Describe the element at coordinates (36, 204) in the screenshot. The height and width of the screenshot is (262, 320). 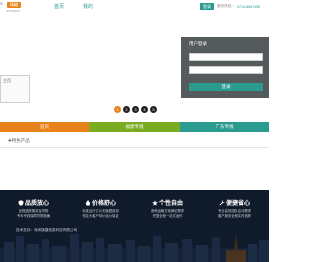
I see `feature-title: 品质放心` at that location.